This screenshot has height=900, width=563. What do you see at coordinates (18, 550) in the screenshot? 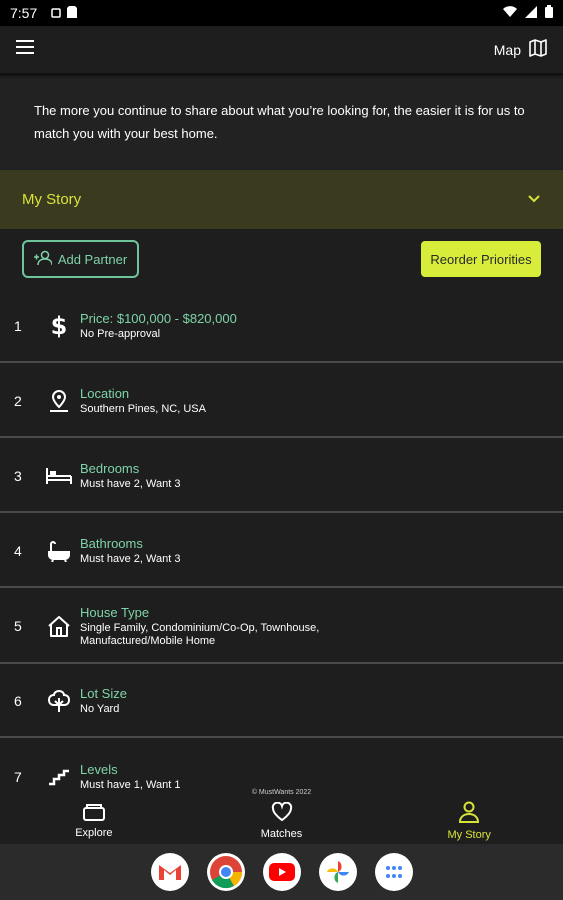
I see `priority-number: 4` at bounding box center [18, 550].